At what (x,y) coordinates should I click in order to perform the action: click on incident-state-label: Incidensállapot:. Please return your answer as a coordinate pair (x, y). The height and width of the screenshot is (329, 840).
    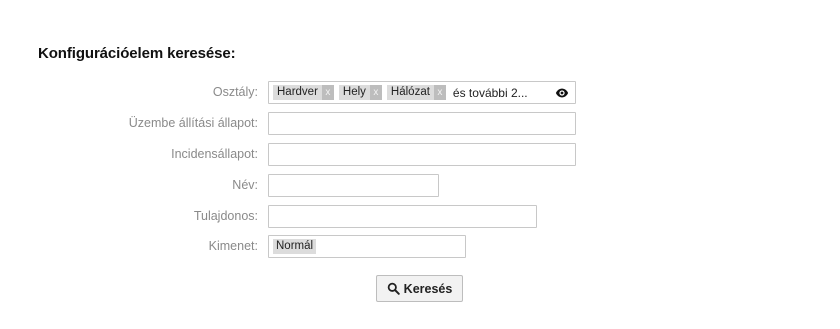
    Looking at the image, I should click on (214, 154).